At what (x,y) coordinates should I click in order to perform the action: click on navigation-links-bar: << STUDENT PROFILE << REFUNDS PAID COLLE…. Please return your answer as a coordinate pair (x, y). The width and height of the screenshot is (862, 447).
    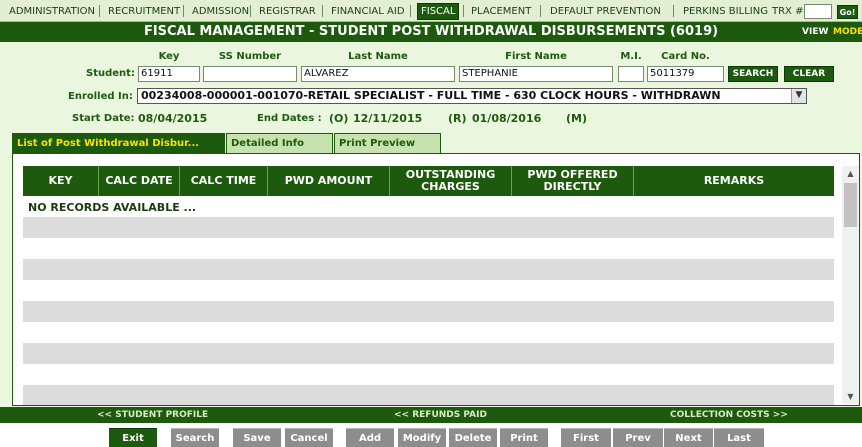
    Looking at the image, I should click on (431, 415).